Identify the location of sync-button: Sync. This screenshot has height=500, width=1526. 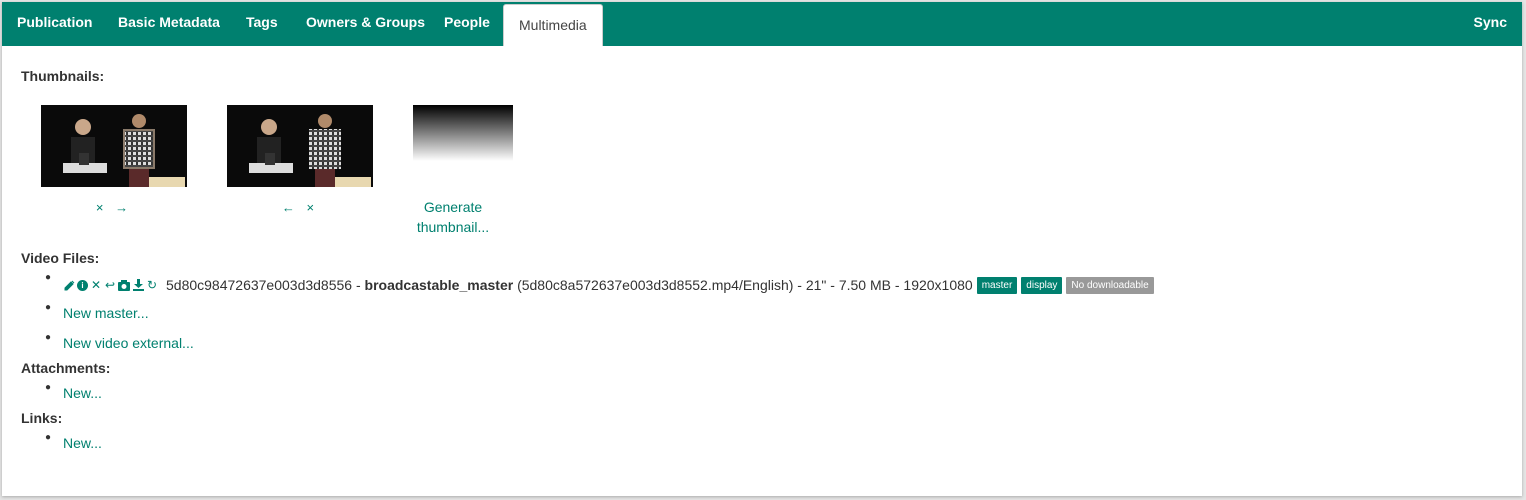
(1490, 24).